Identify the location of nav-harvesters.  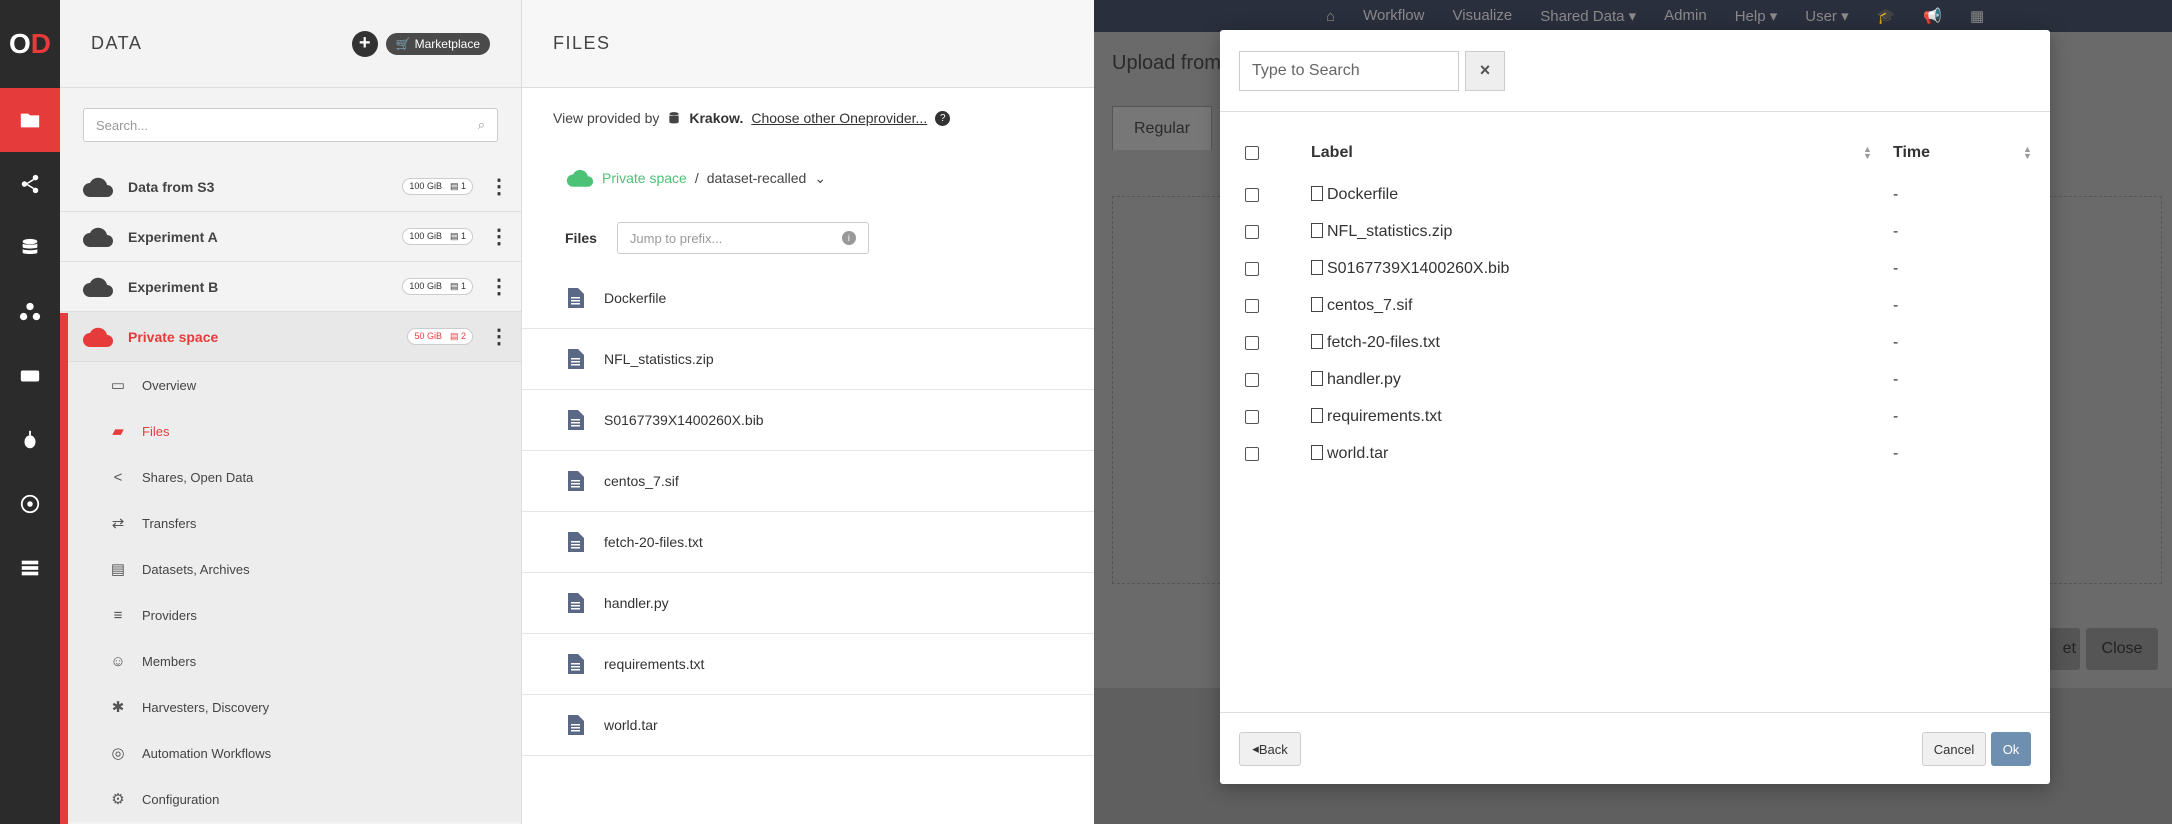
(30, 440).